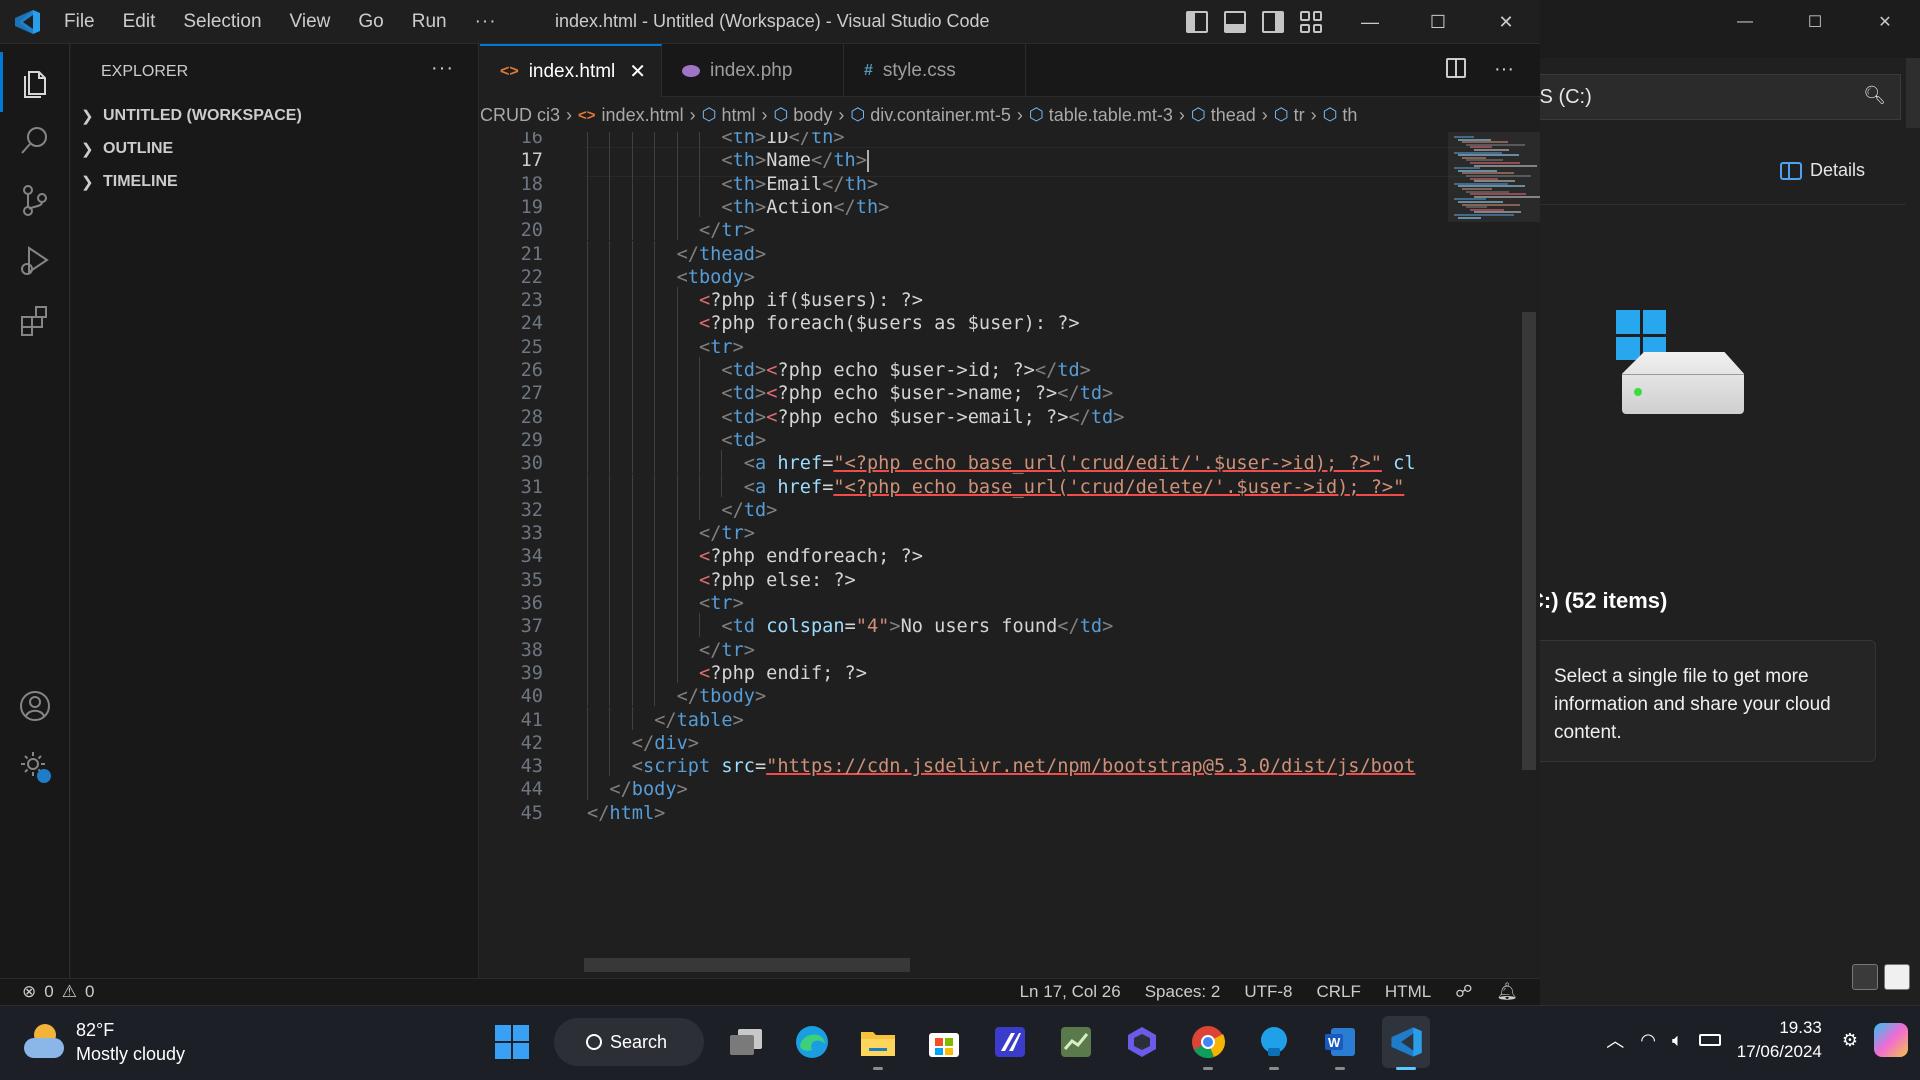 The image size is (1920, 1080). Describe the element at coordinates (1822, 170) in the screenshot. I see `details-button: Details` at that location.